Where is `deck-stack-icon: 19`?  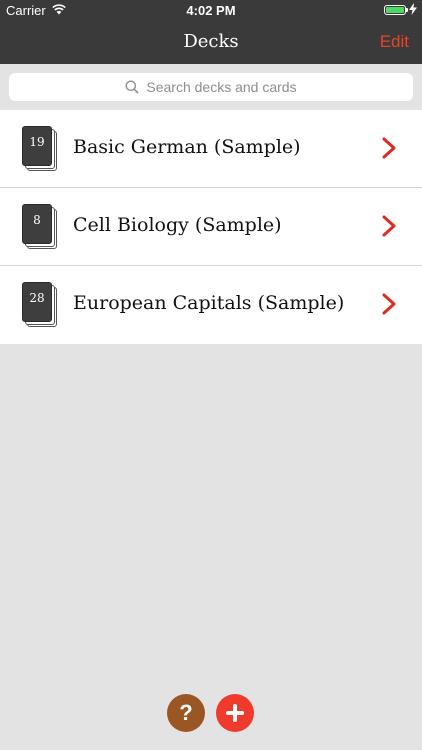 deck-stack-icon: 19 is located at coordinates (40, 149).